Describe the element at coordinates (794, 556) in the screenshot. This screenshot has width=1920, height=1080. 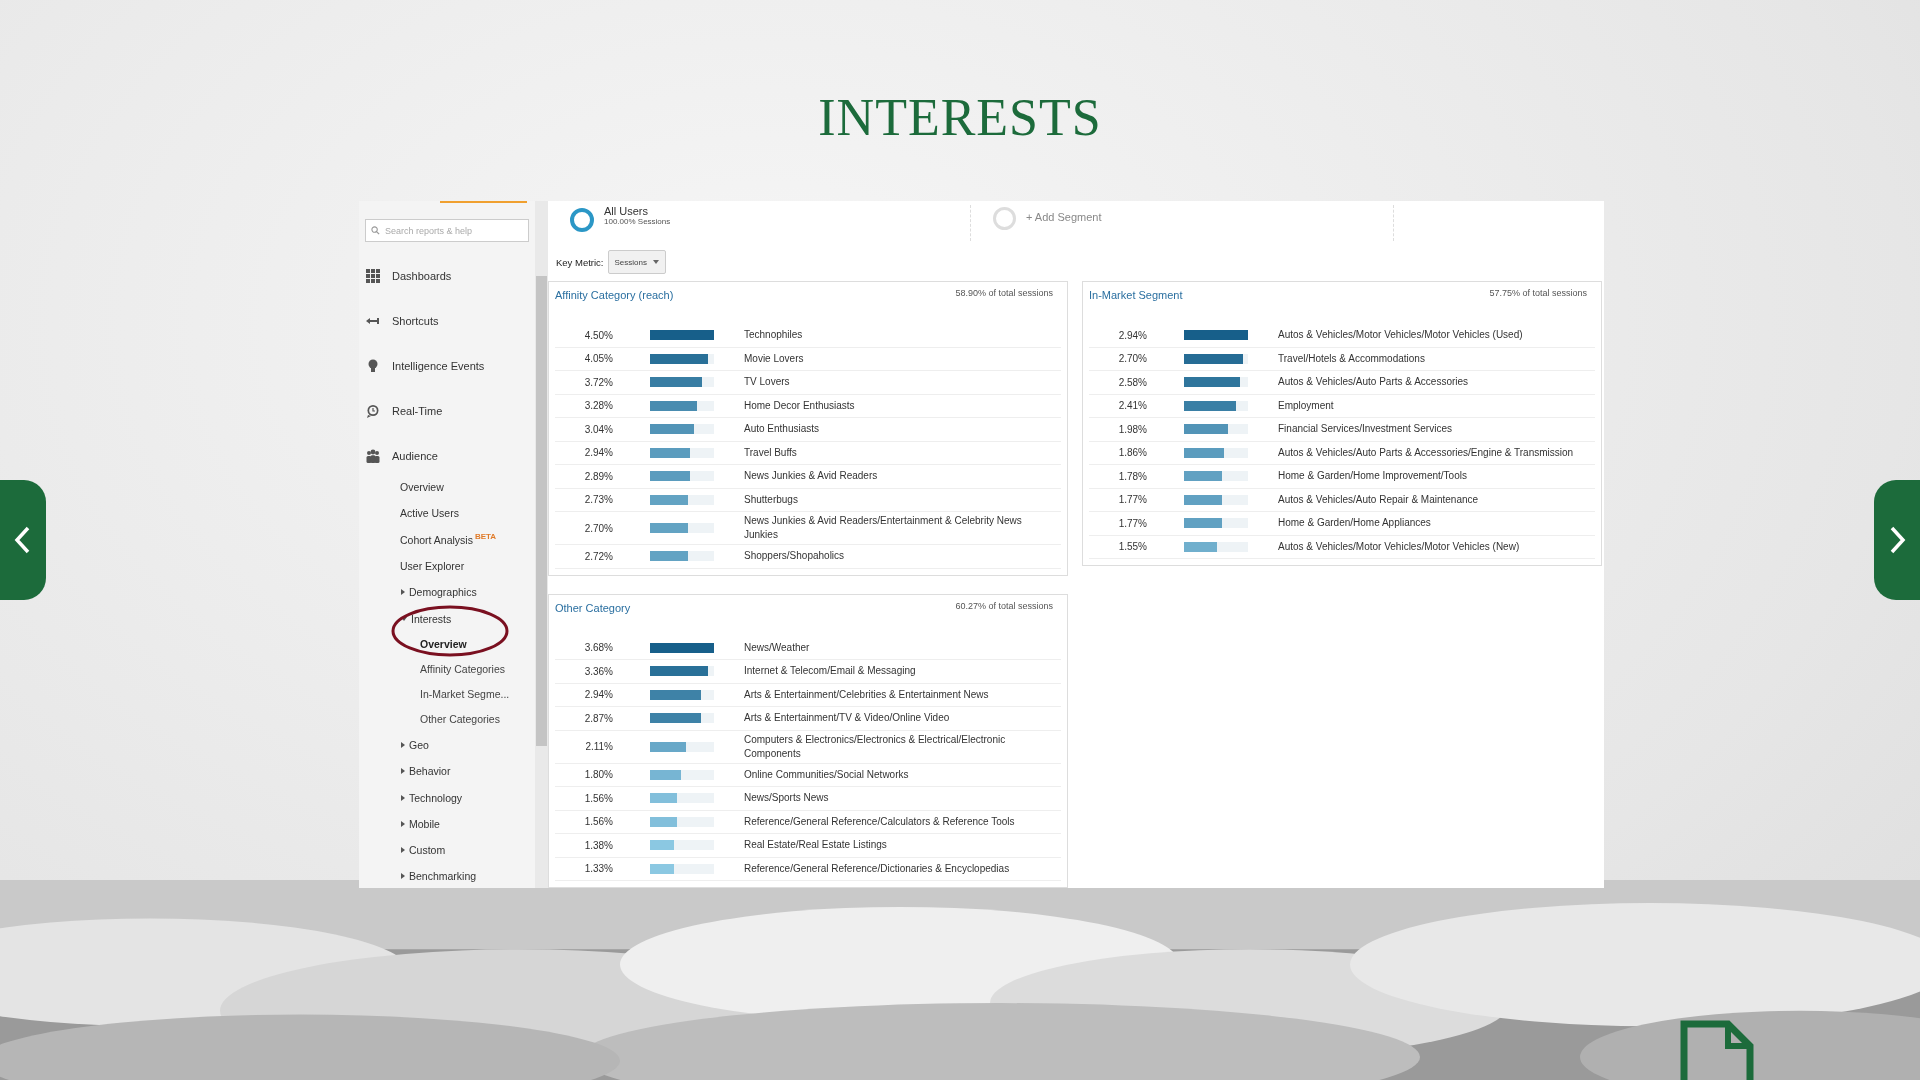
I see `category-name: Shoppers/Shopaholics` at that location.